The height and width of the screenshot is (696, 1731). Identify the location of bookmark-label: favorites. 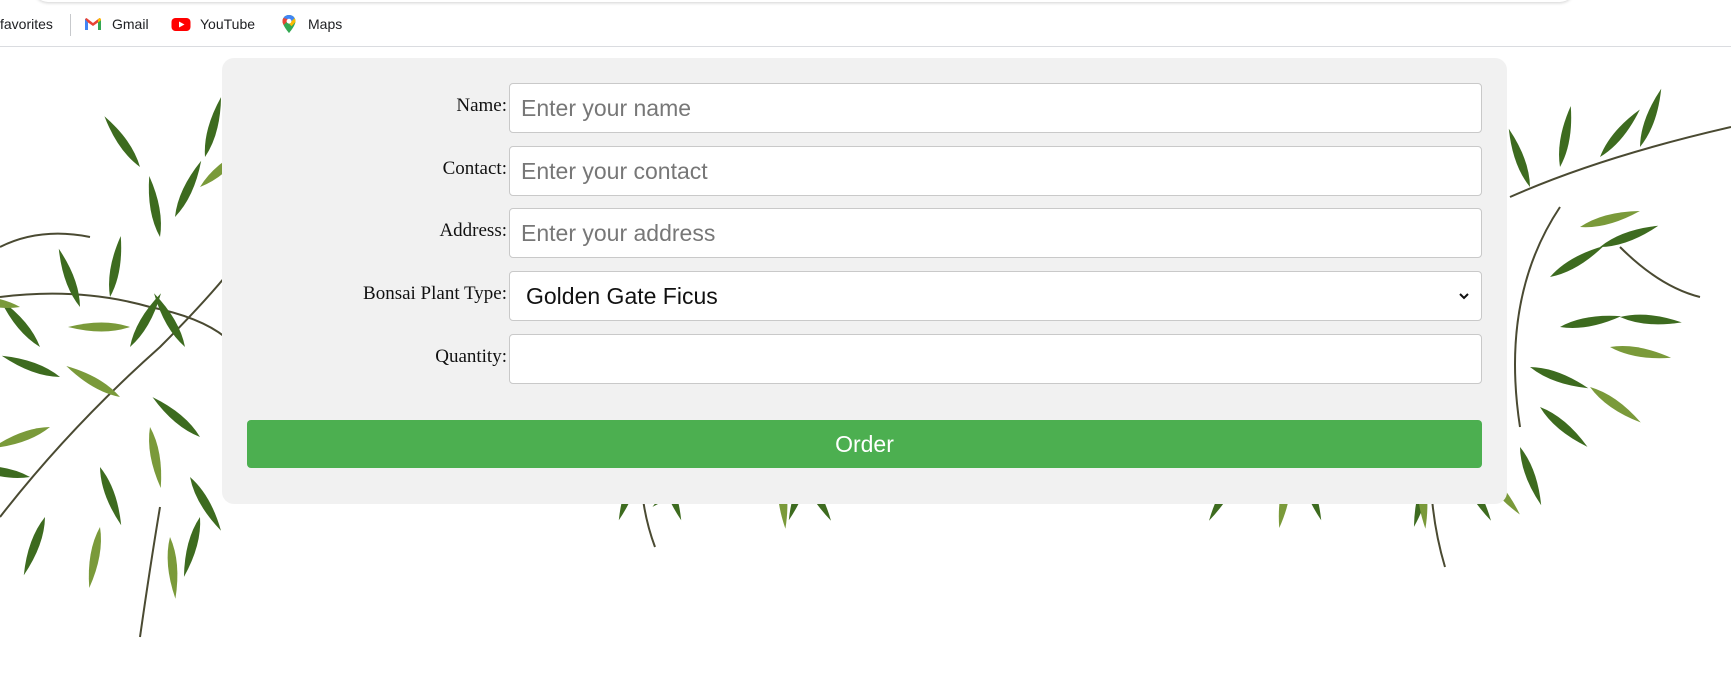
(26, 24).